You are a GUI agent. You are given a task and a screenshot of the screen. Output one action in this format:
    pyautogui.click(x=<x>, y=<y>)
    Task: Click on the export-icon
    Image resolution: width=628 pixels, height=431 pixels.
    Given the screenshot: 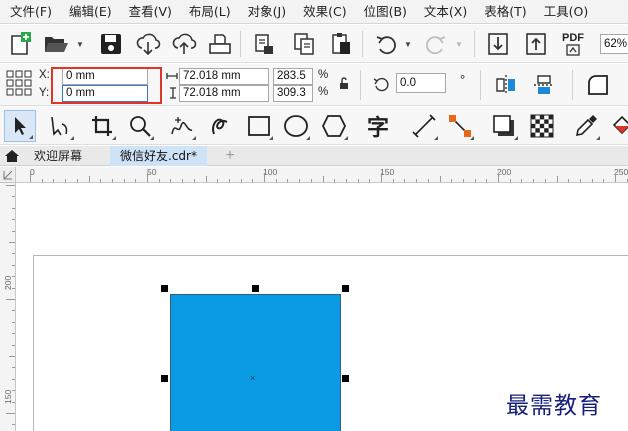 What is the action you would take?
    pyautogui.click(x=536, y=44)
    